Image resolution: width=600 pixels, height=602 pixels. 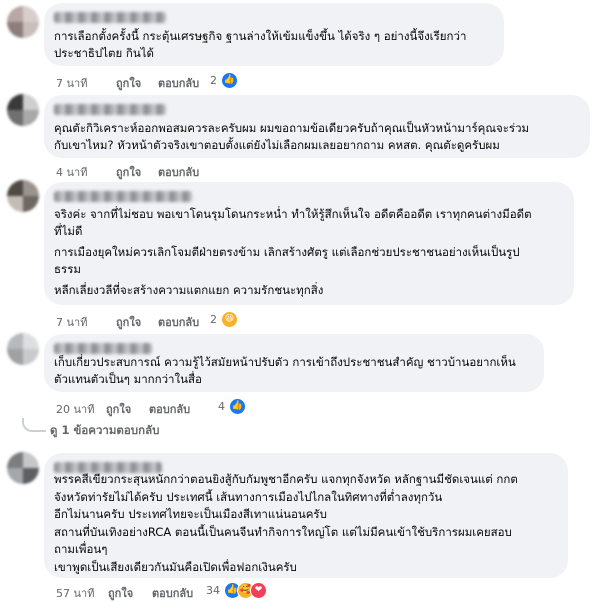 I want to click on reaction-summary: 2 😆, so click(x=224, y=319).